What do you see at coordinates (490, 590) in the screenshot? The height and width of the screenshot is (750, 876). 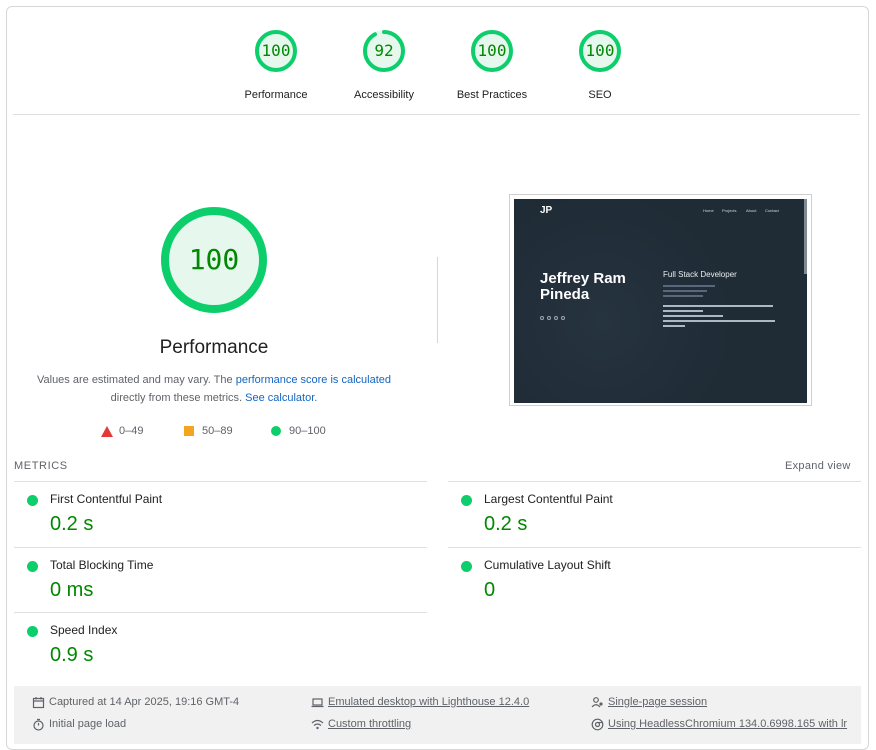 I see `metric-value: 0` at bounding box center [490, 590].